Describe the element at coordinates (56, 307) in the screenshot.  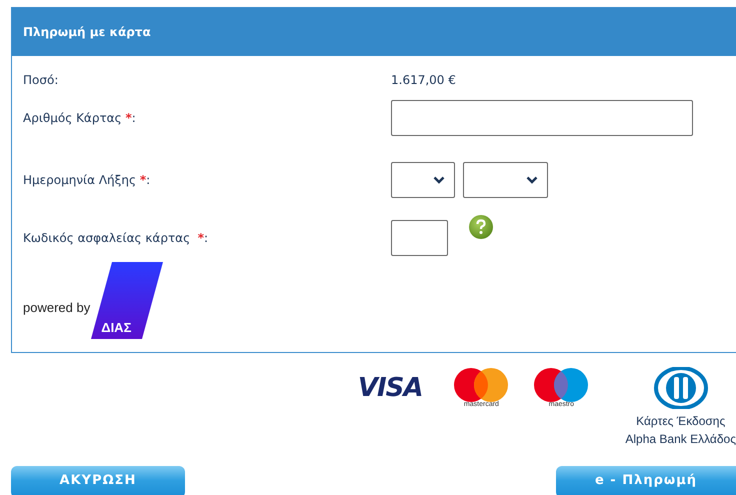
I see `powered-by-text: powered by` at that location.